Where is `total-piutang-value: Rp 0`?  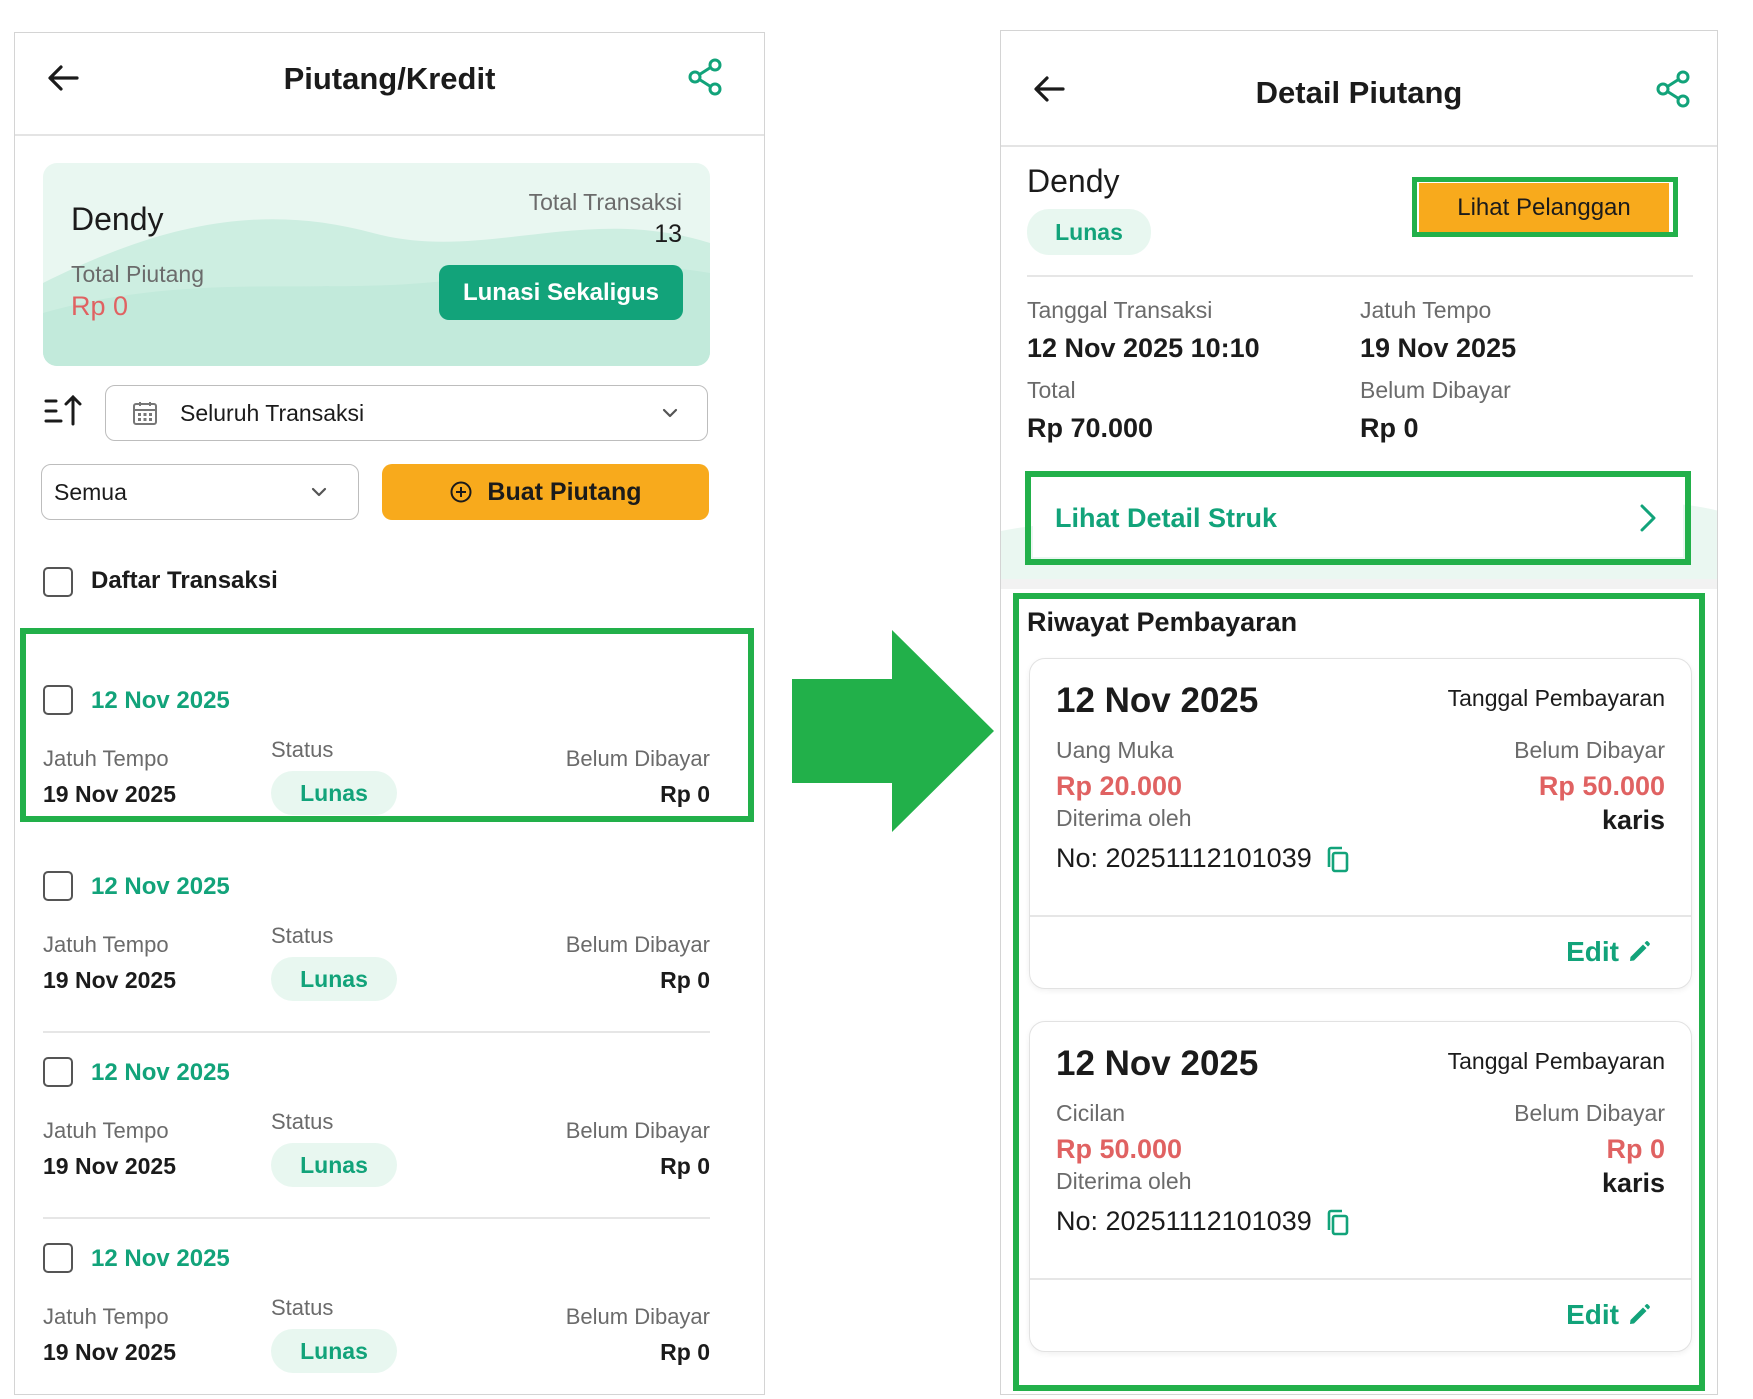 total-piutang-value: Rp 0 is located at coordinates (100, 306).